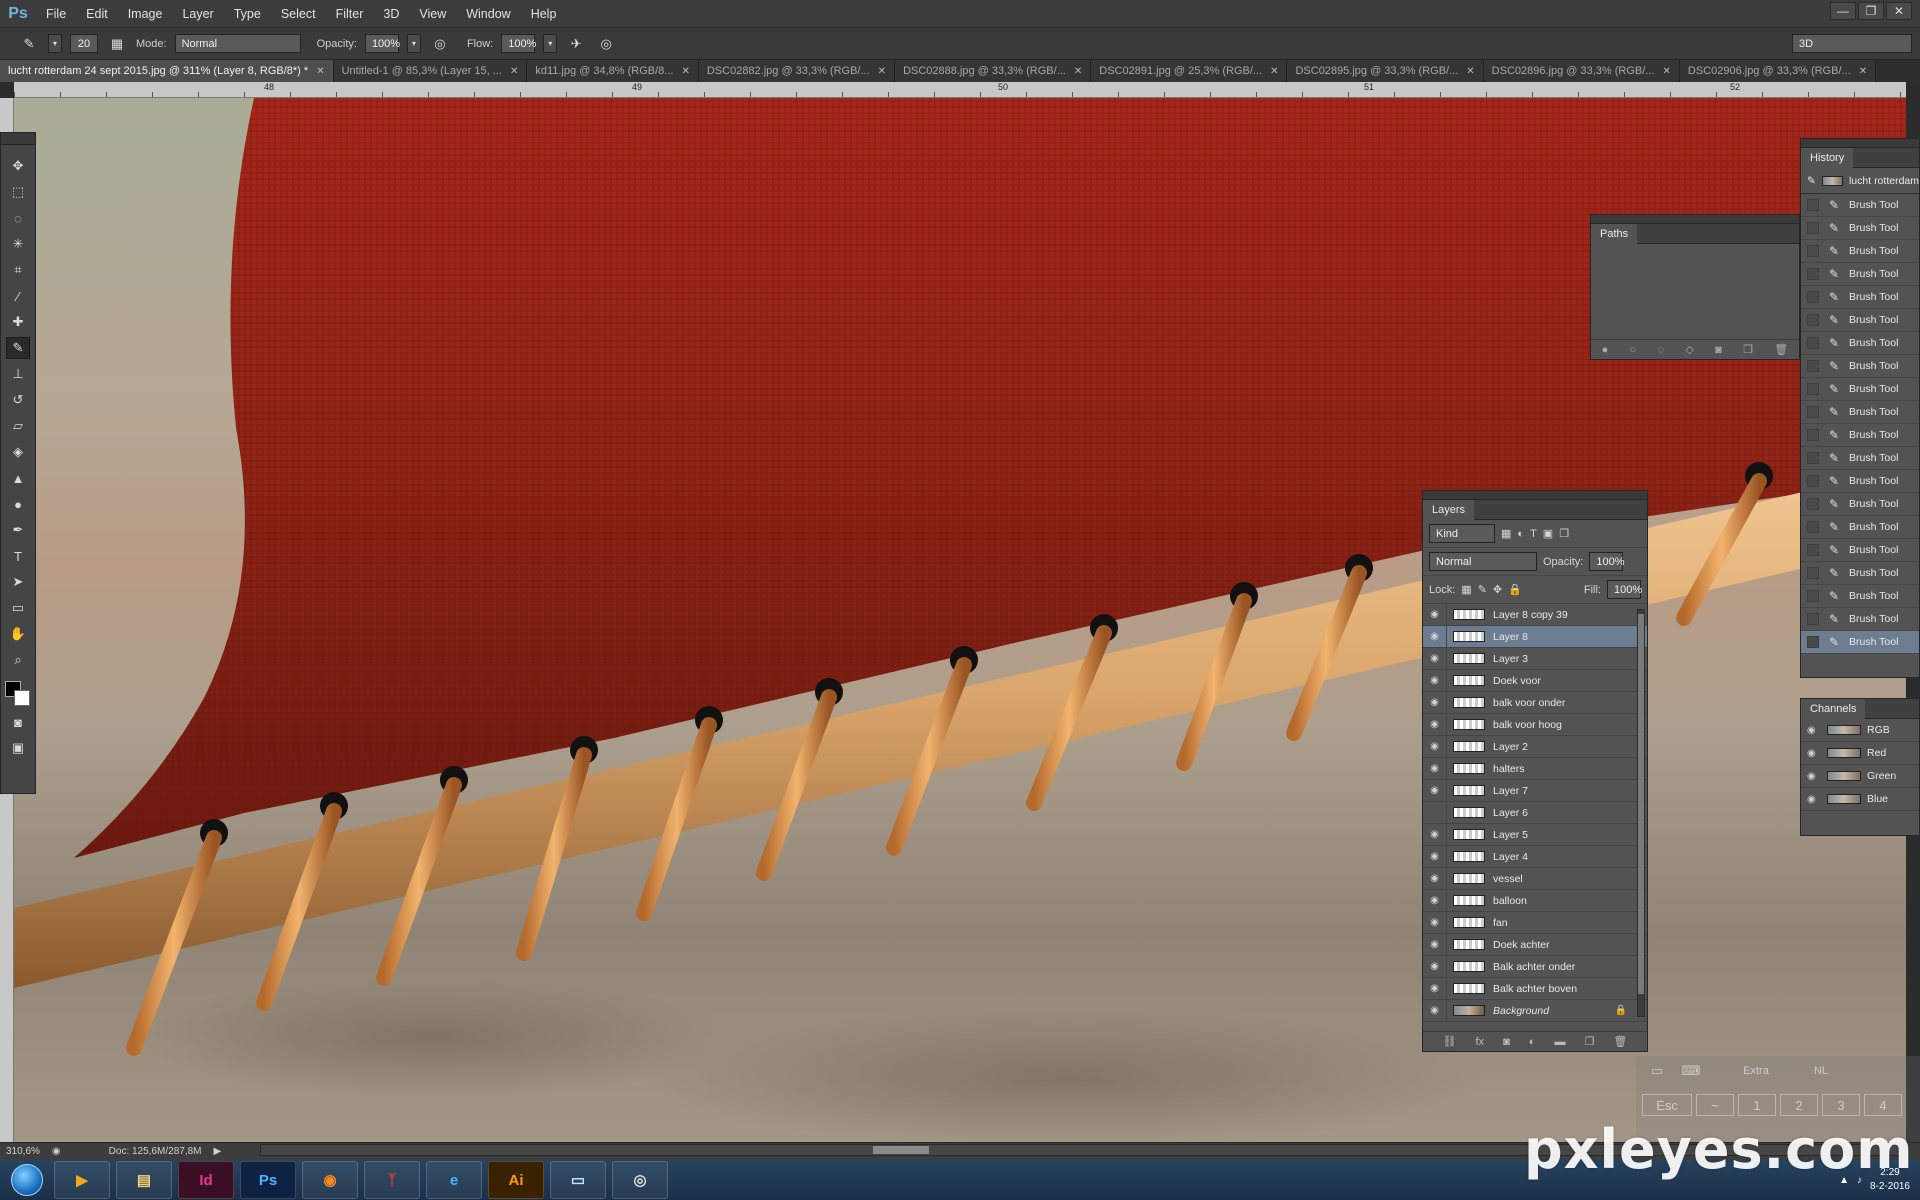 This screenshot has height=1200, width=1920. What do you see at coordinates (413, 43) in the screenshot?
I see `opacity-dropdown: ▾` at bounding box center [413, 43].